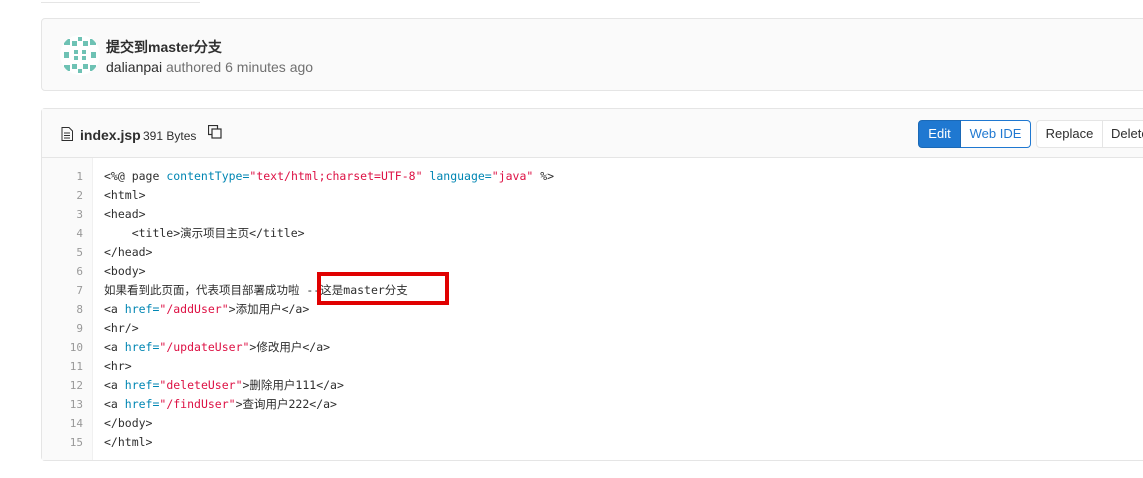 The width and height of the screenshot is (1143, 478). Describe the element at coordinates (592, 366) in the screenshot. I see `code-line: 11 <hr>` at that location.